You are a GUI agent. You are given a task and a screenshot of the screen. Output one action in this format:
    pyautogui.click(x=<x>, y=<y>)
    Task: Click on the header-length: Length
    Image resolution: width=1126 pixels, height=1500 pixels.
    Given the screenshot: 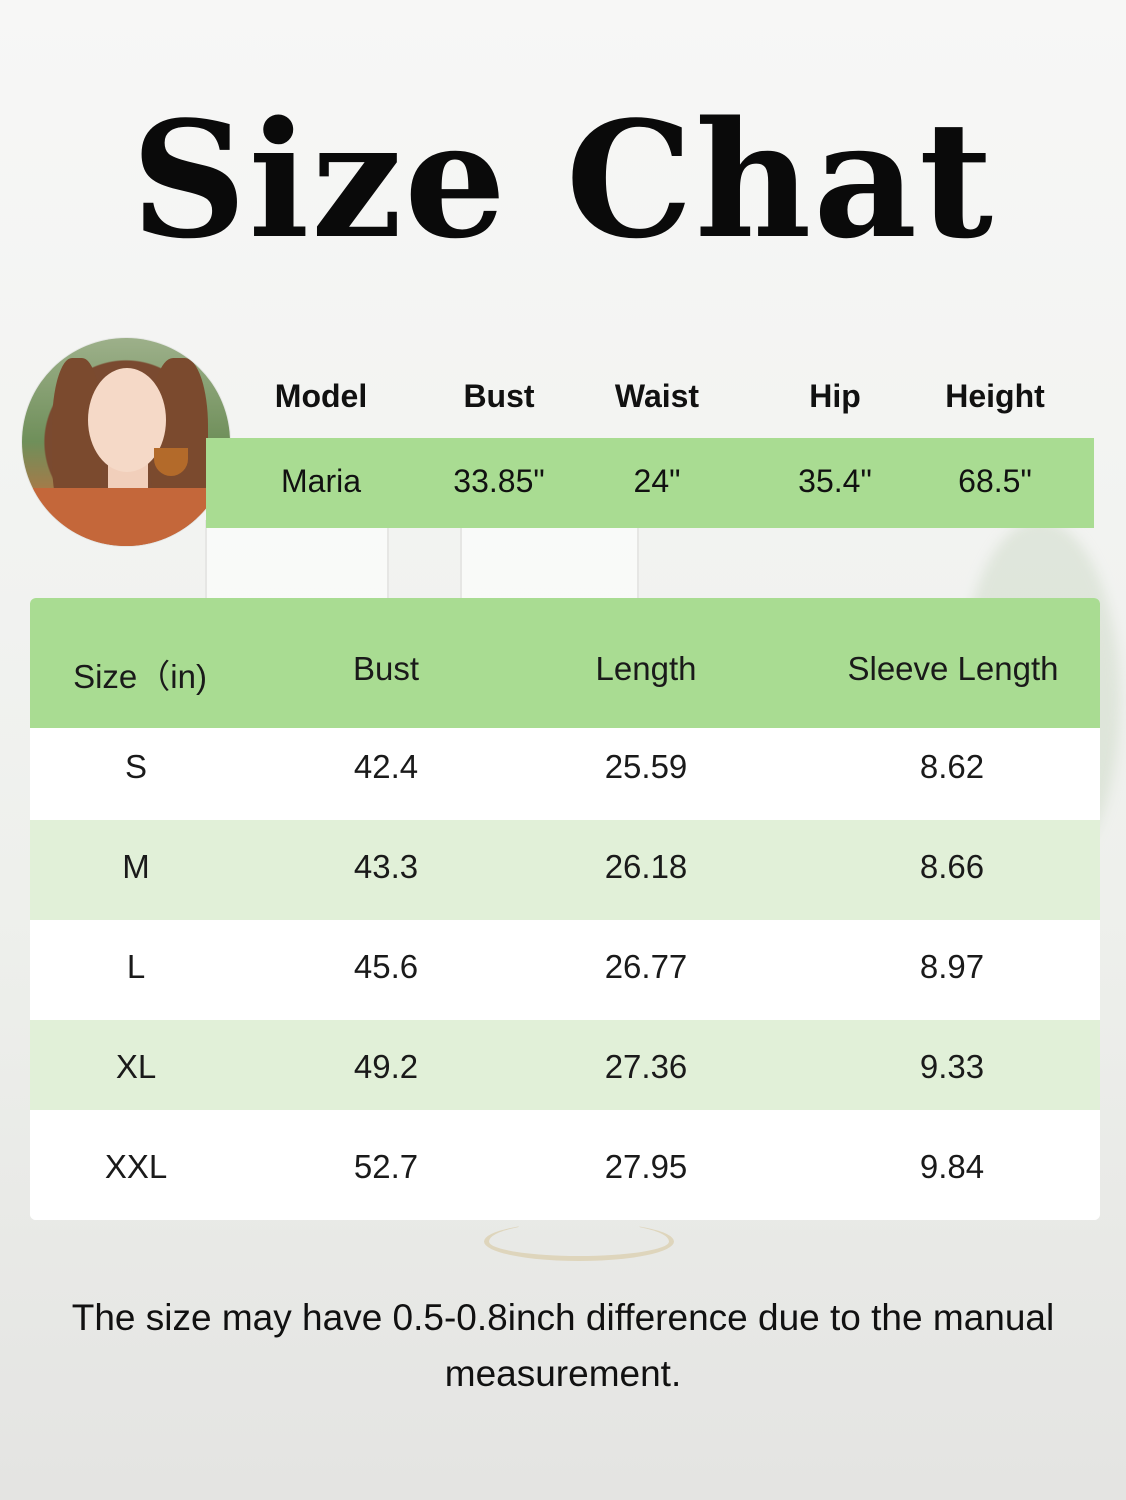 What is the action you would take?
    pyautogui.click(x=646, y=668)
    